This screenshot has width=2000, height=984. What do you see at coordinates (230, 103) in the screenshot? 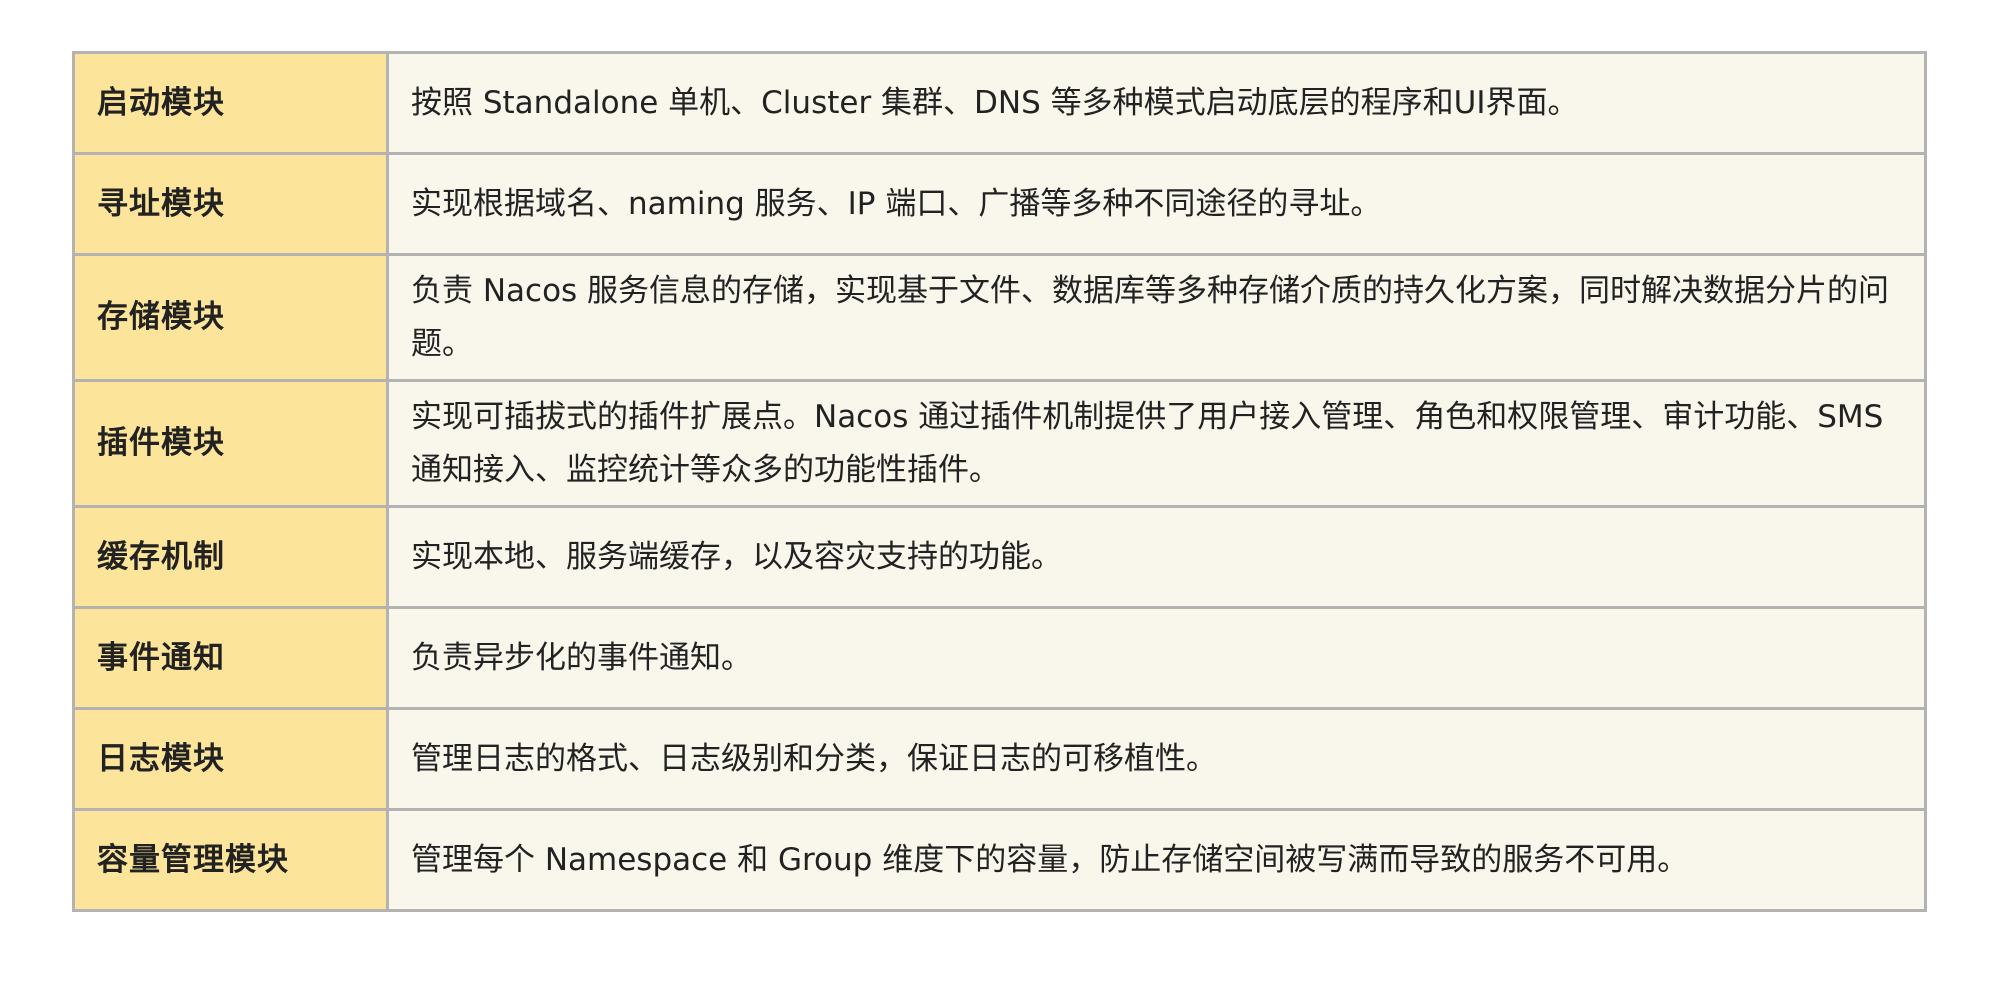
I see `module-name-cell: 启动模块` at bounding box center [230, 103].